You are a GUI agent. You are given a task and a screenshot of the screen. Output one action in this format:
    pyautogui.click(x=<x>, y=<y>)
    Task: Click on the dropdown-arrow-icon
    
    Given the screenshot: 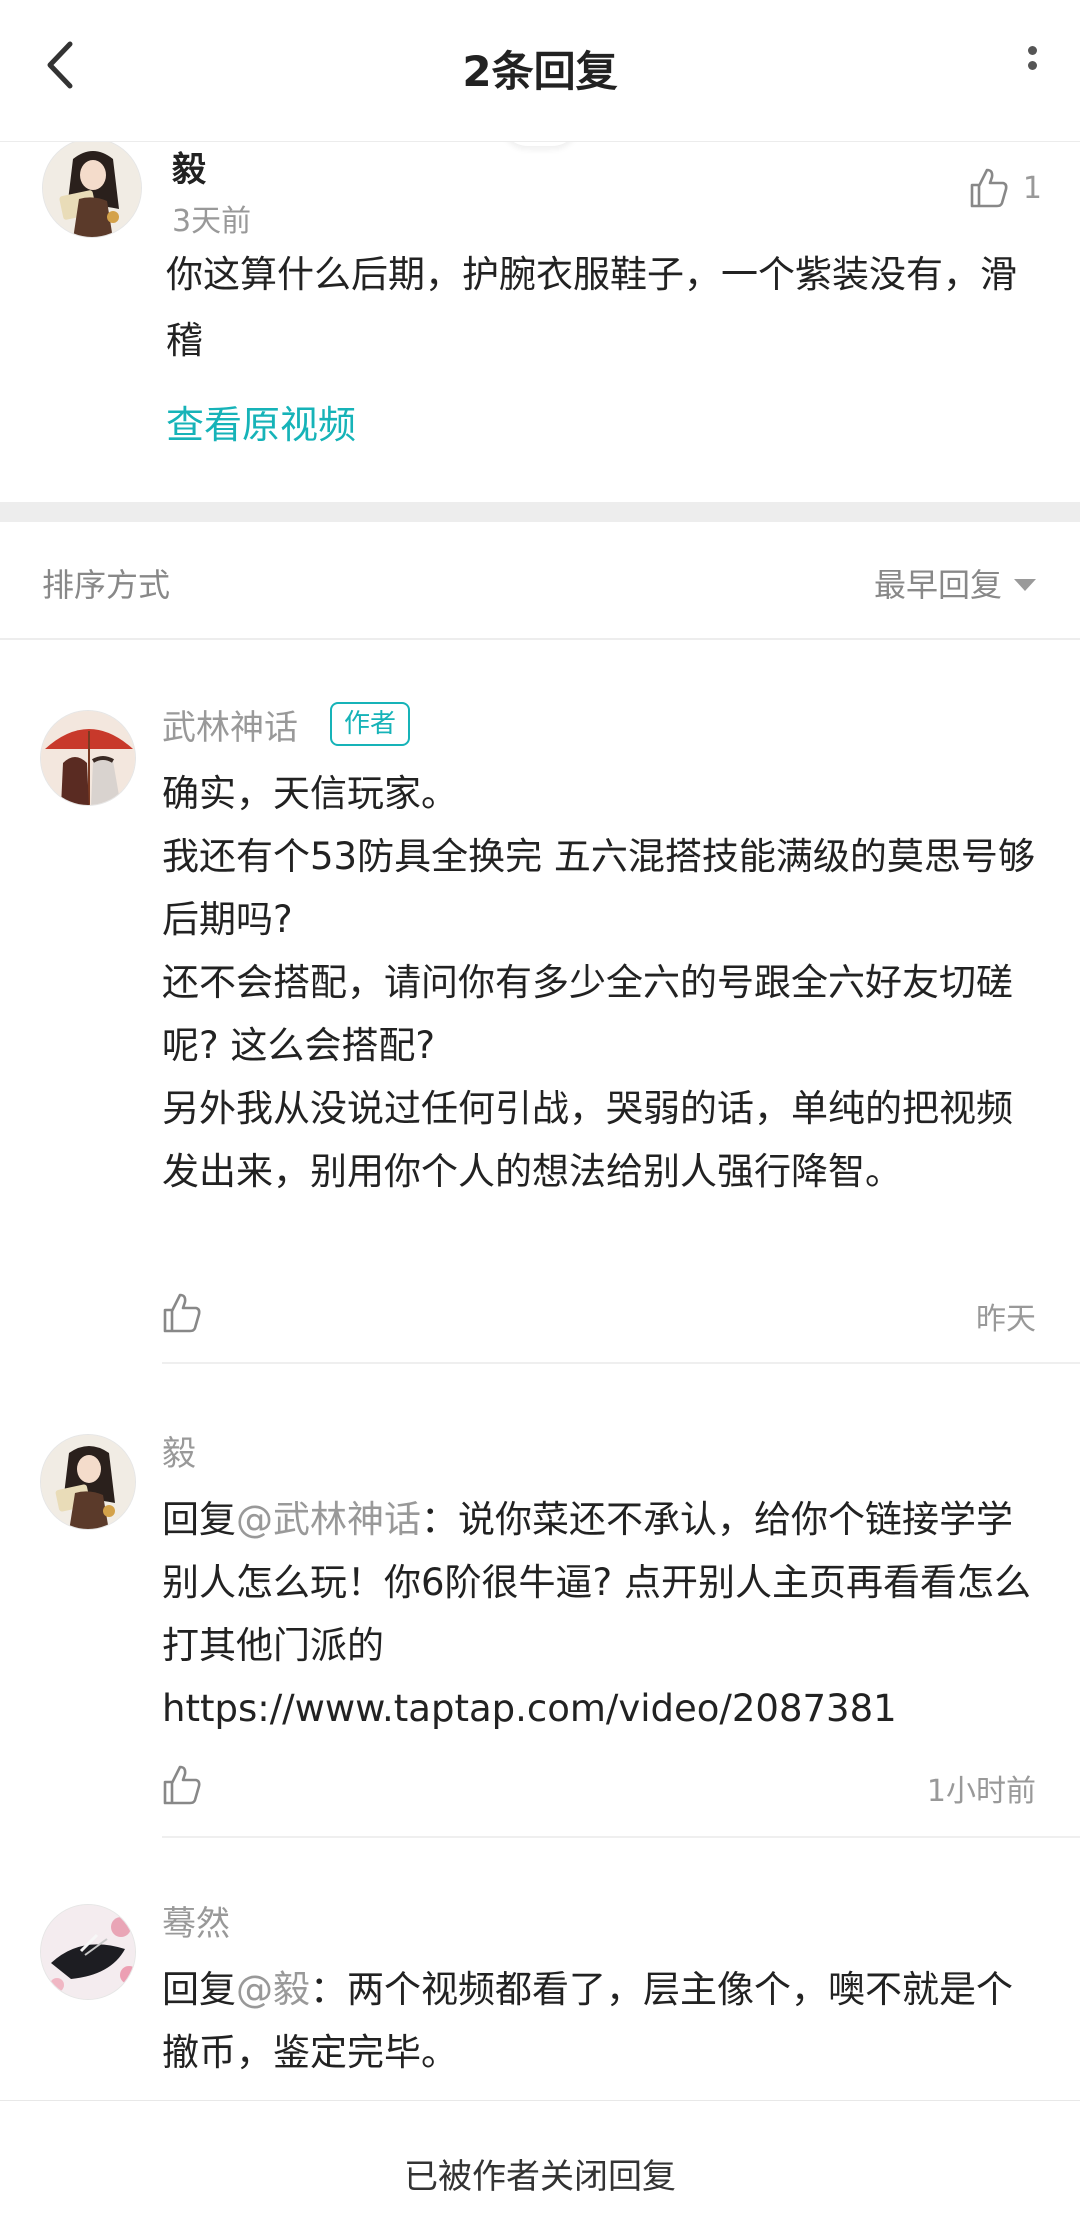 What is the action you would take?
    pyautogui.click(x=1025, y=585)
    